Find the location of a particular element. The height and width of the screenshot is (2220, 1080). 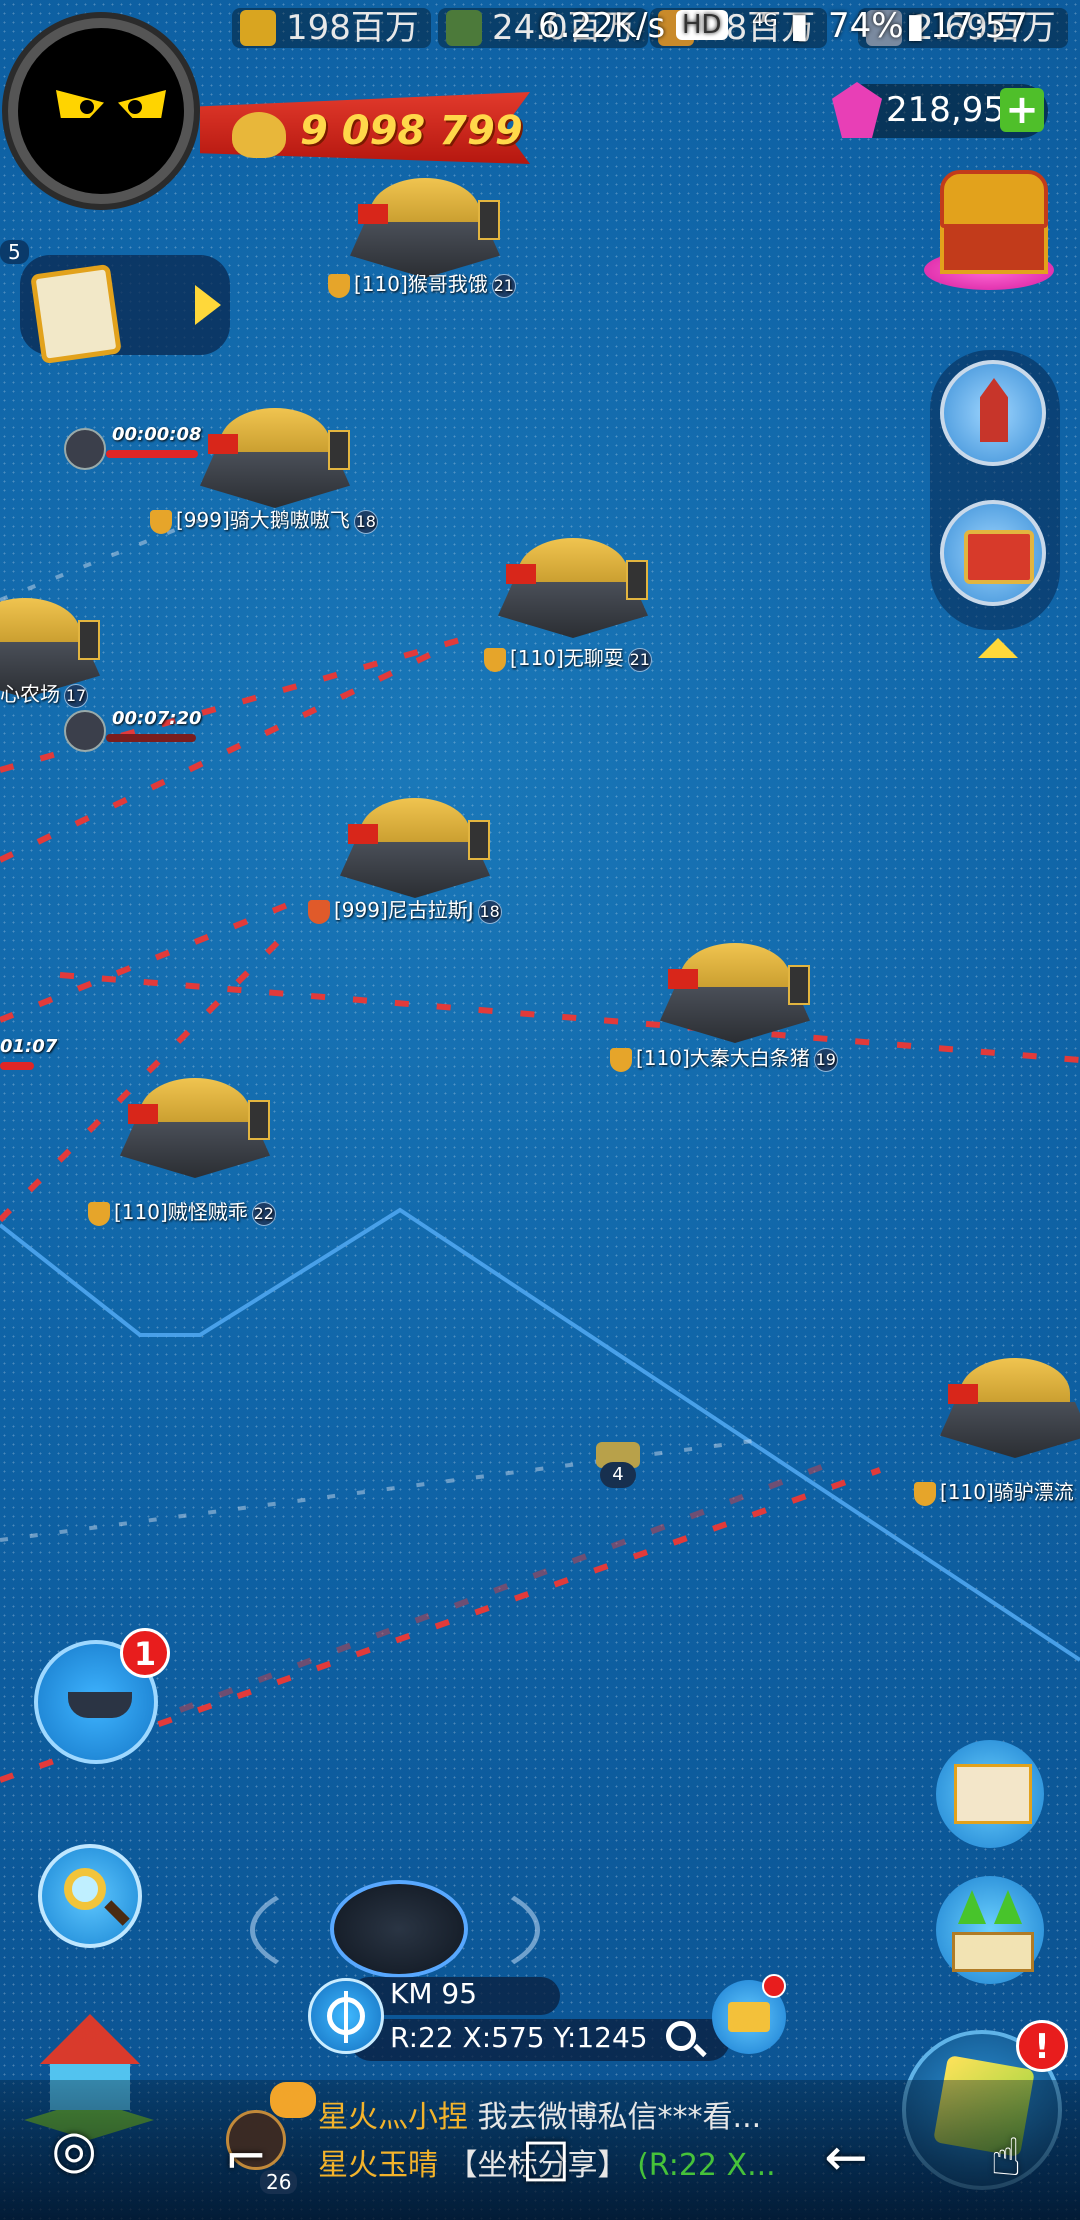

upgrade-button is located at coordinates (990, 1930).